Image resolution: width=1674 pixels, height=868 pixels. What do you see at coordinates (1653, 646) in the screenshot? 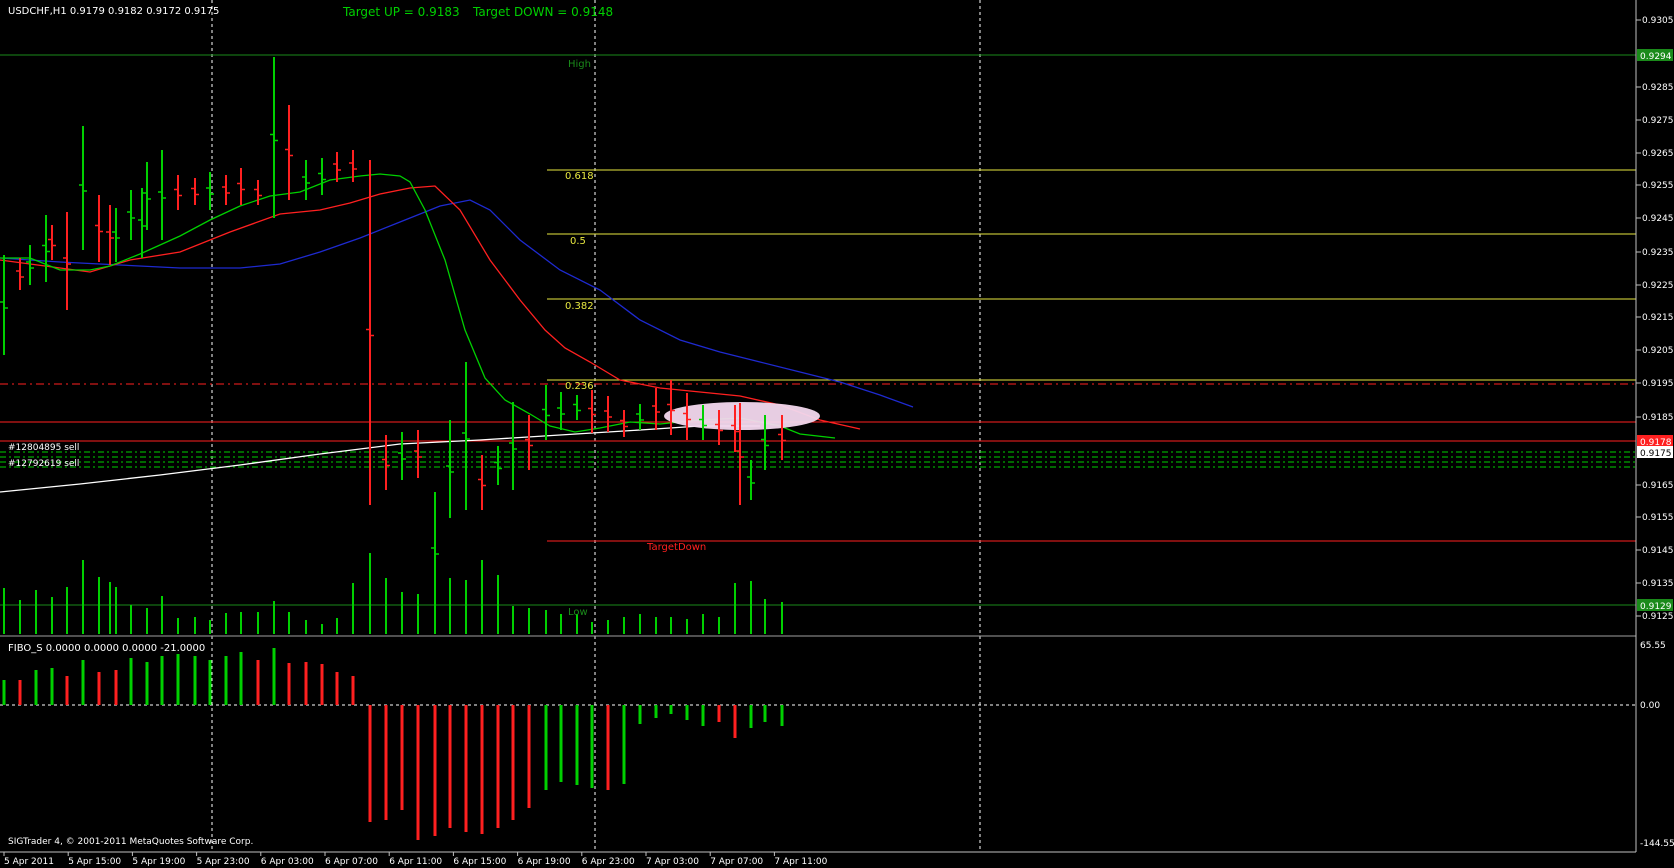
I see `indicator-scale-max: 65.55` at bounding box center [1653, 646].